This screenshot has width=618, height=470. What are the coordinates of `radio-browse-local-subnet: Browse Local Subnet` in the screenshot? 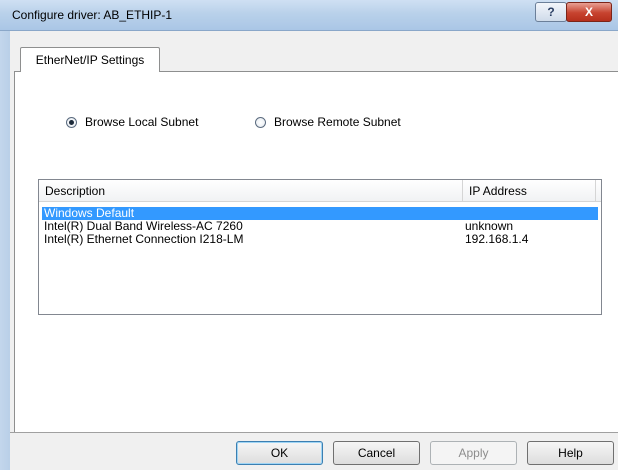 It's located at (132, 122).